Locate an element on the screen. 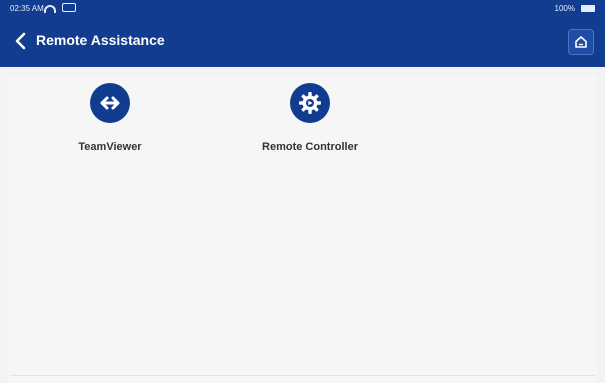 This screenshot has width=605, height=383. status-right: 100% is located at coordinates (575, 8).